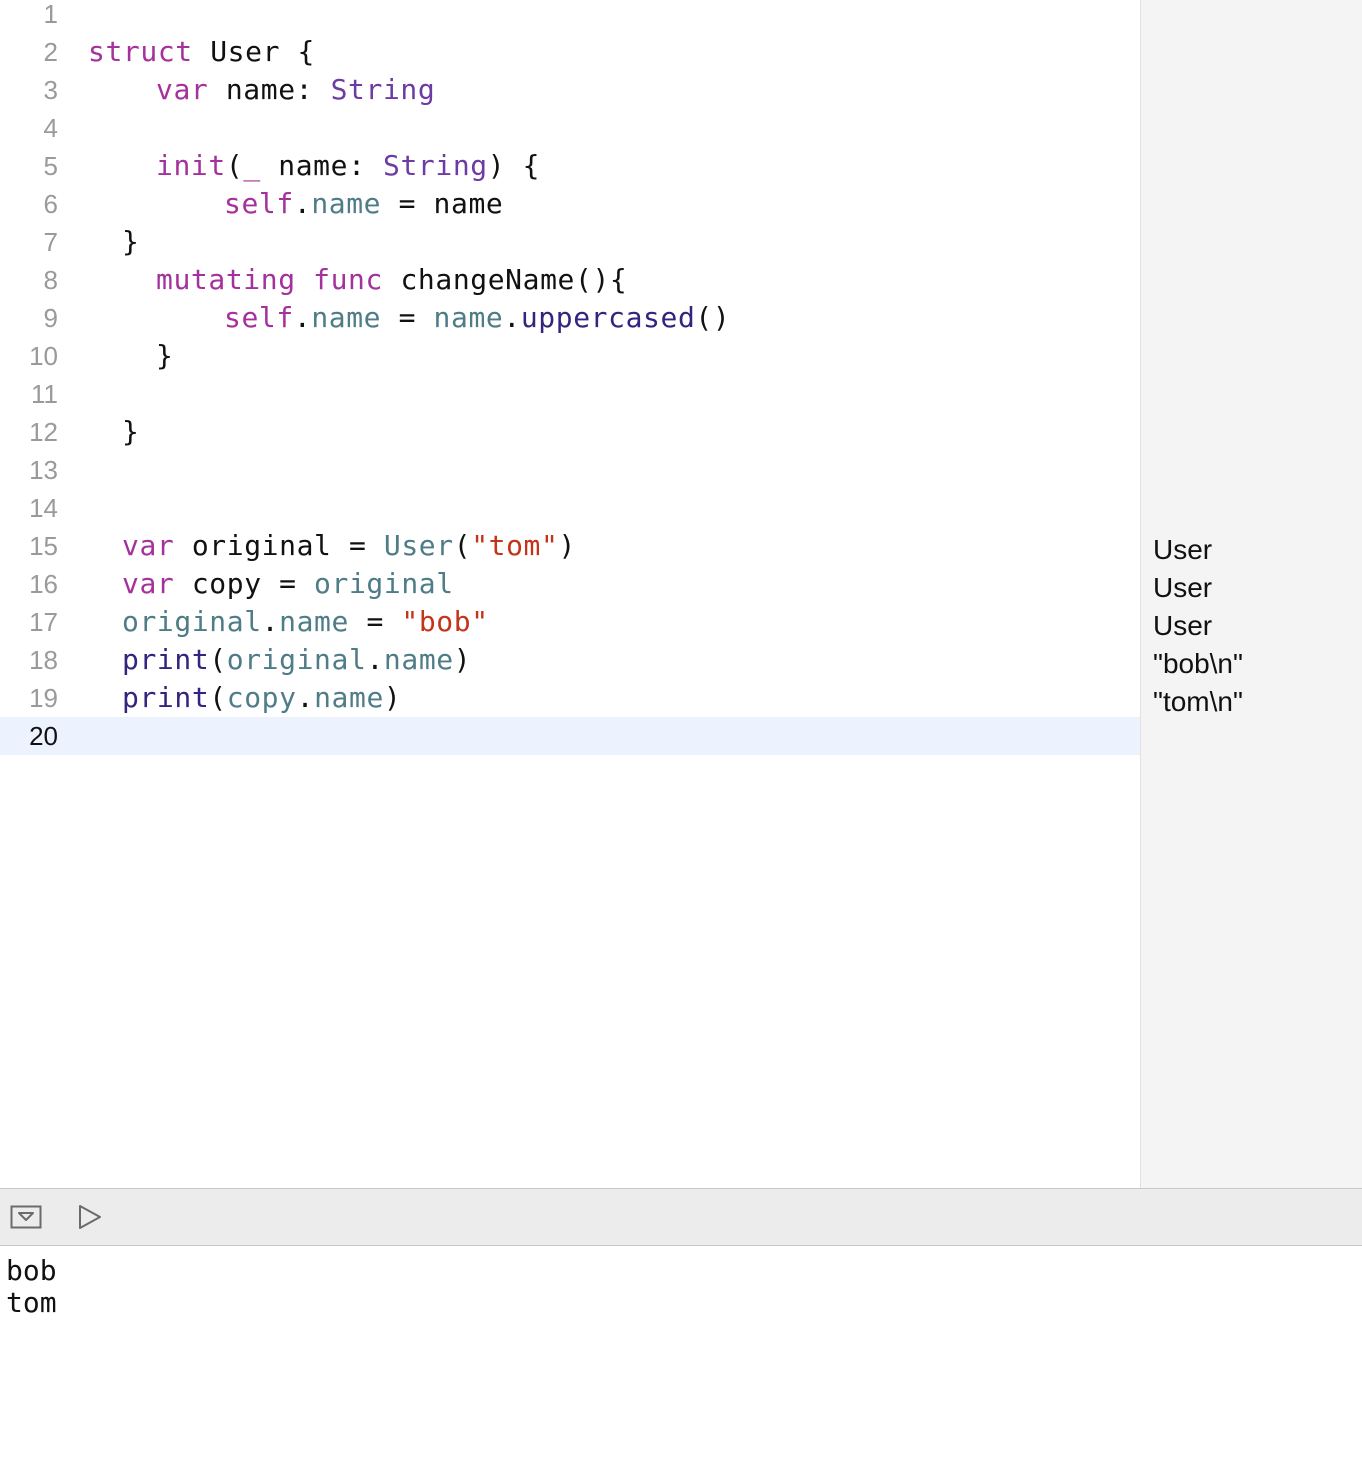  I want to click on code-line: 8 mutating func changeName(){, so click(570, 280).